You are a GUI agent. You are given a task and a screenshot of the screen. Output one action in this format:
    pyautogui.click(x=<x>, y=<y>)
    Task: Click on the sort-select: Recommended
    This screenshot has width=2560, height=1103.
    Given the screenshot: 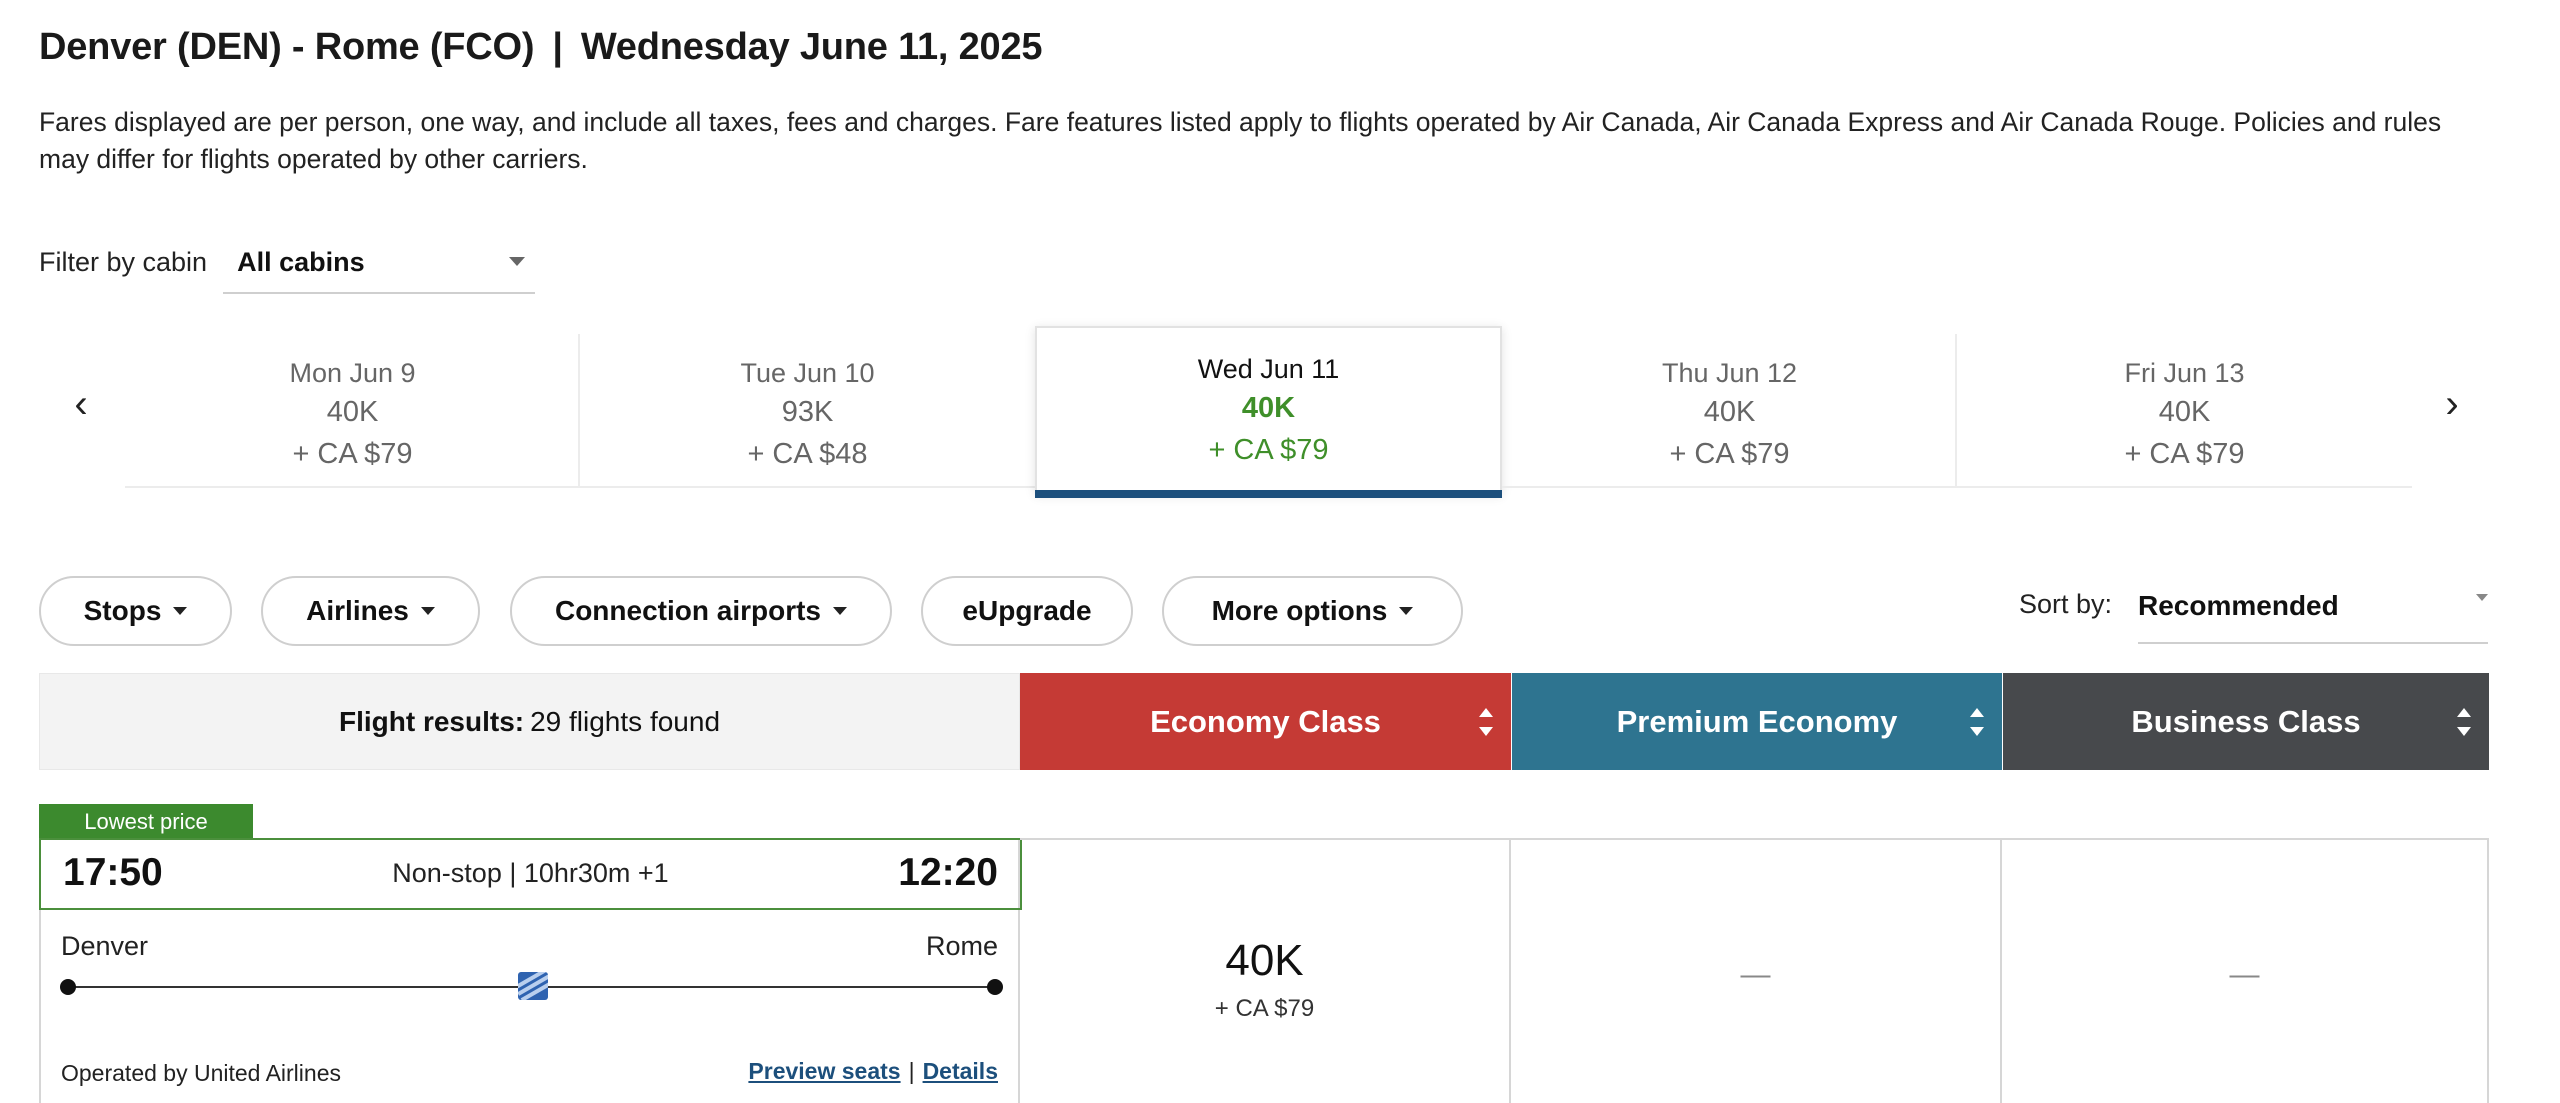 What is the action you would take?
    pyautogui.click(x=2313, y=612)
    